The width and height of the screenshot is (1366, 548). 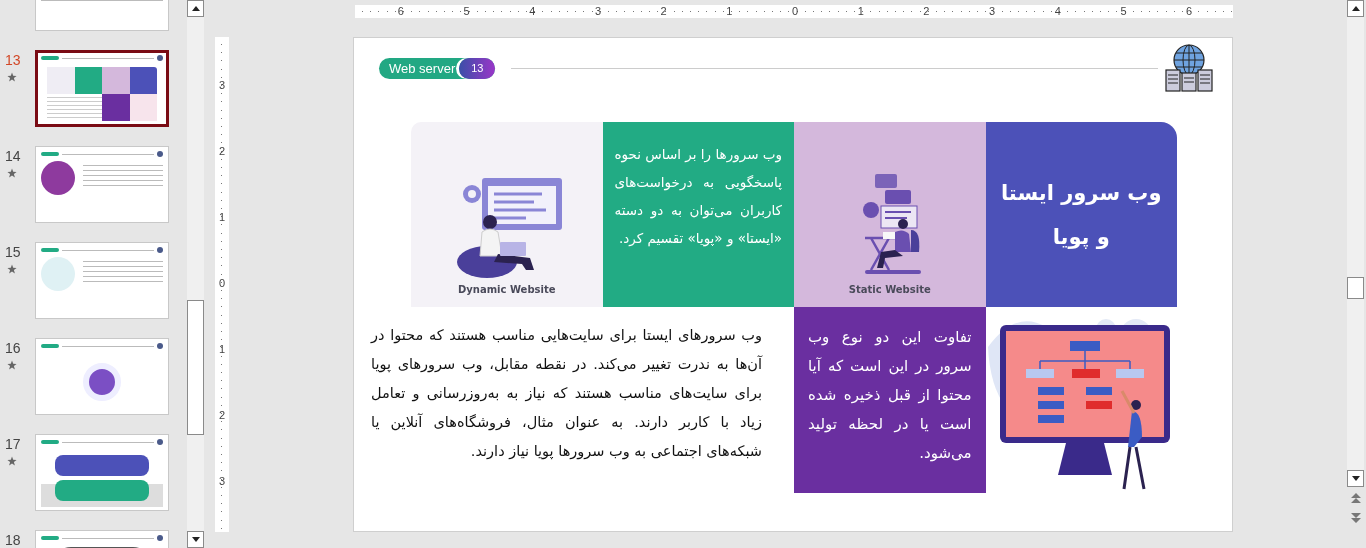 I want to click on body-paragraph: وب سرورهای ایستا برای سایت‌هایی مناسب هستند که محتوا در آن‌ها به ندرت تغییر می‌کند. در نقطه مقابل، وب سرورهای پویا برای سایت‌های مناسب هستند که نیاز به به‌روزرسانی و تعامل زیاد با کاربر دارند. به عنوان مثال، فروشگاه‌های آنلاین یا شبکه‌های اجتماعی به وب سرورها پویا نیاز دارند., so click(x=566, y=394).